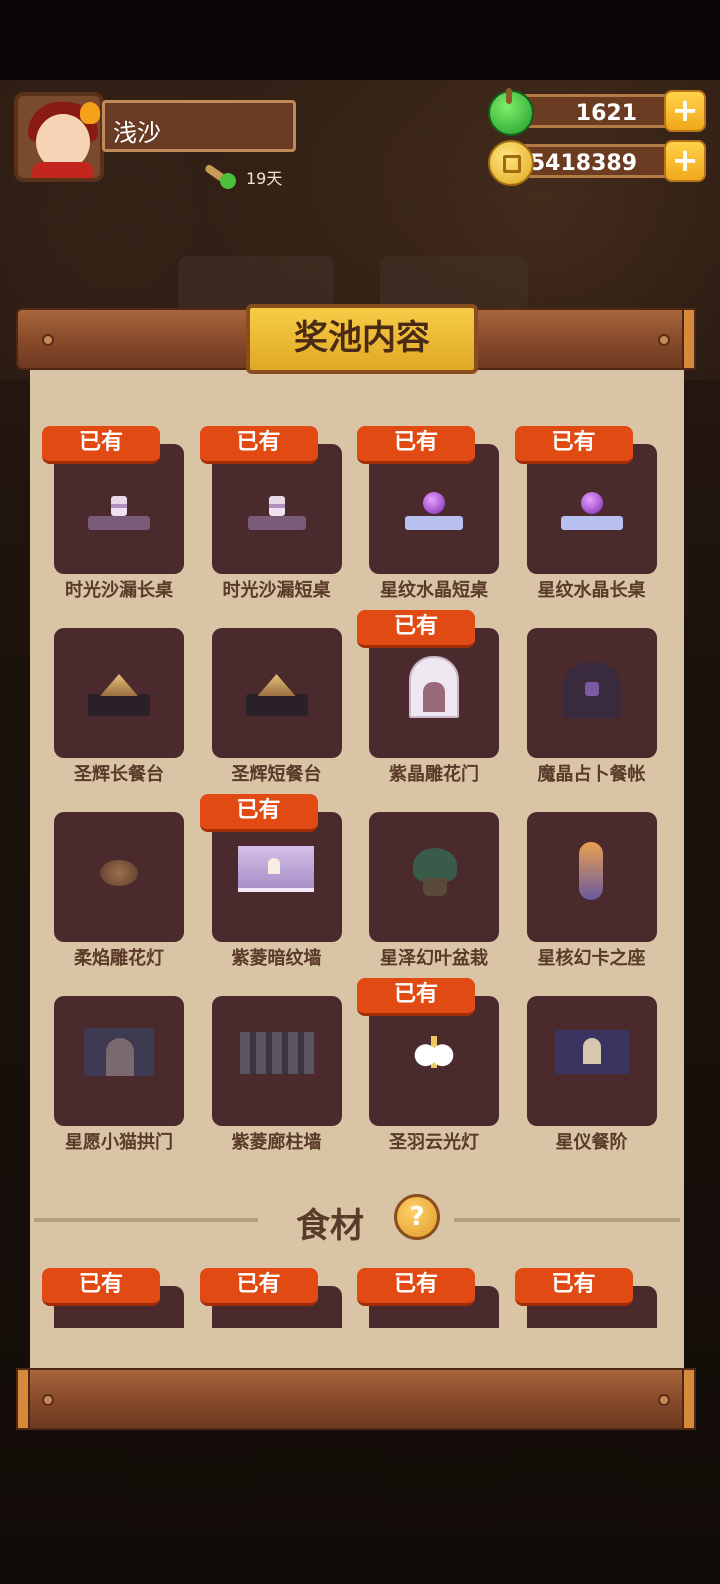 The height and width of the screenshot is (1584, 720). Describe the element at coordinates (276, 1142) in the screenshot. I see `item-name: 紫菱廊柱墙` at that location.